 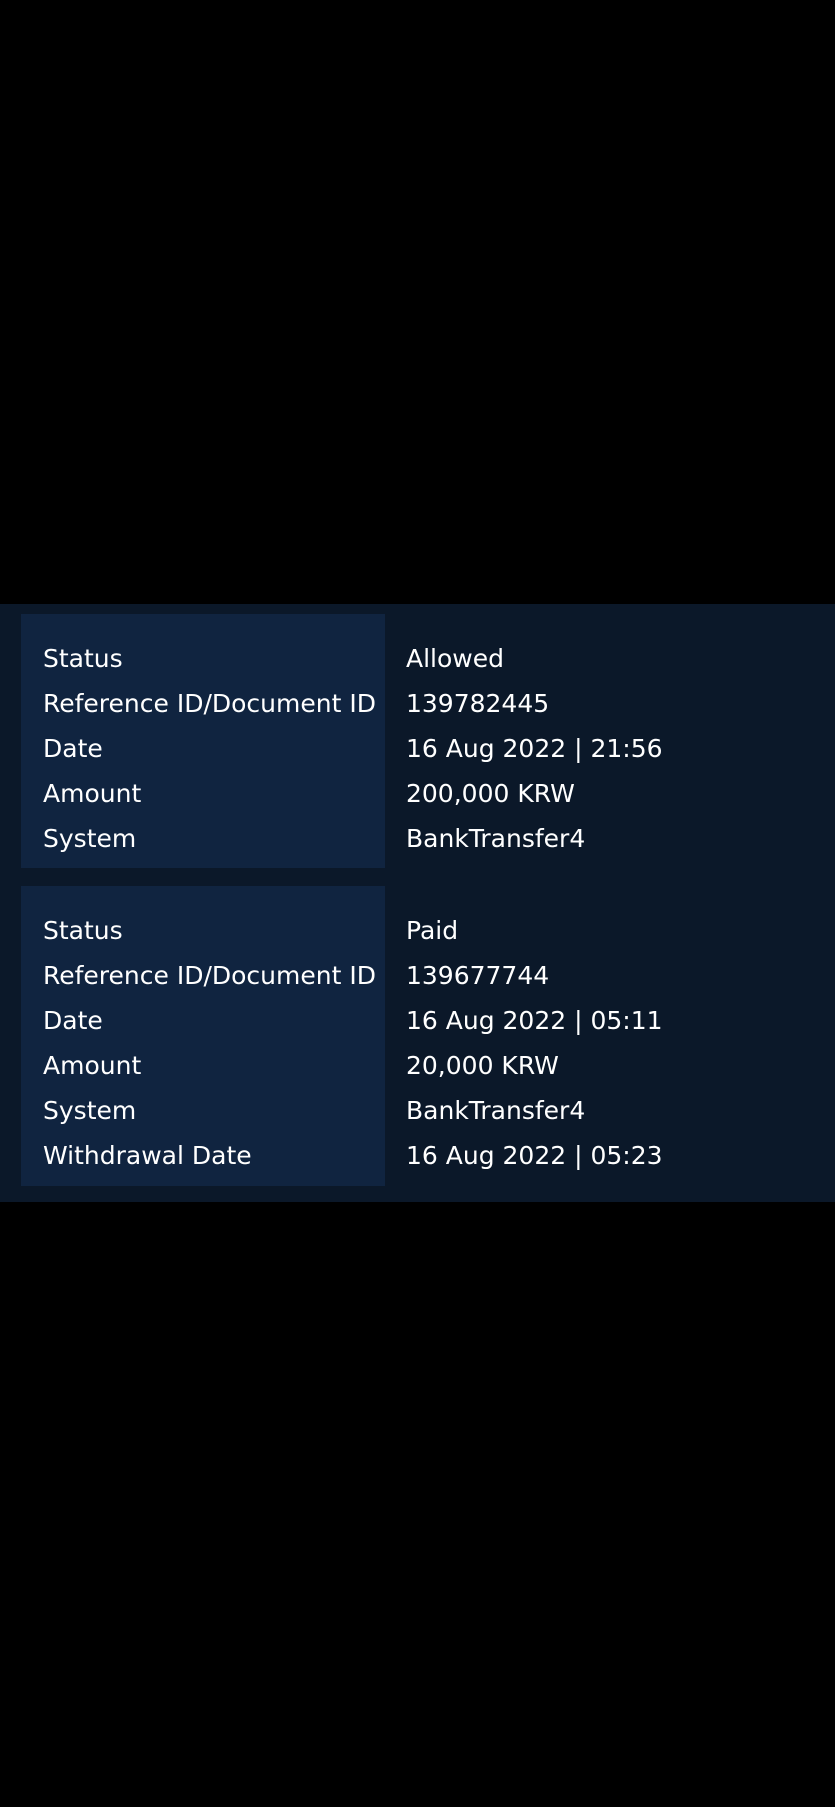 I want to click on status-row: Status Paid, so click(x=417, y=930).